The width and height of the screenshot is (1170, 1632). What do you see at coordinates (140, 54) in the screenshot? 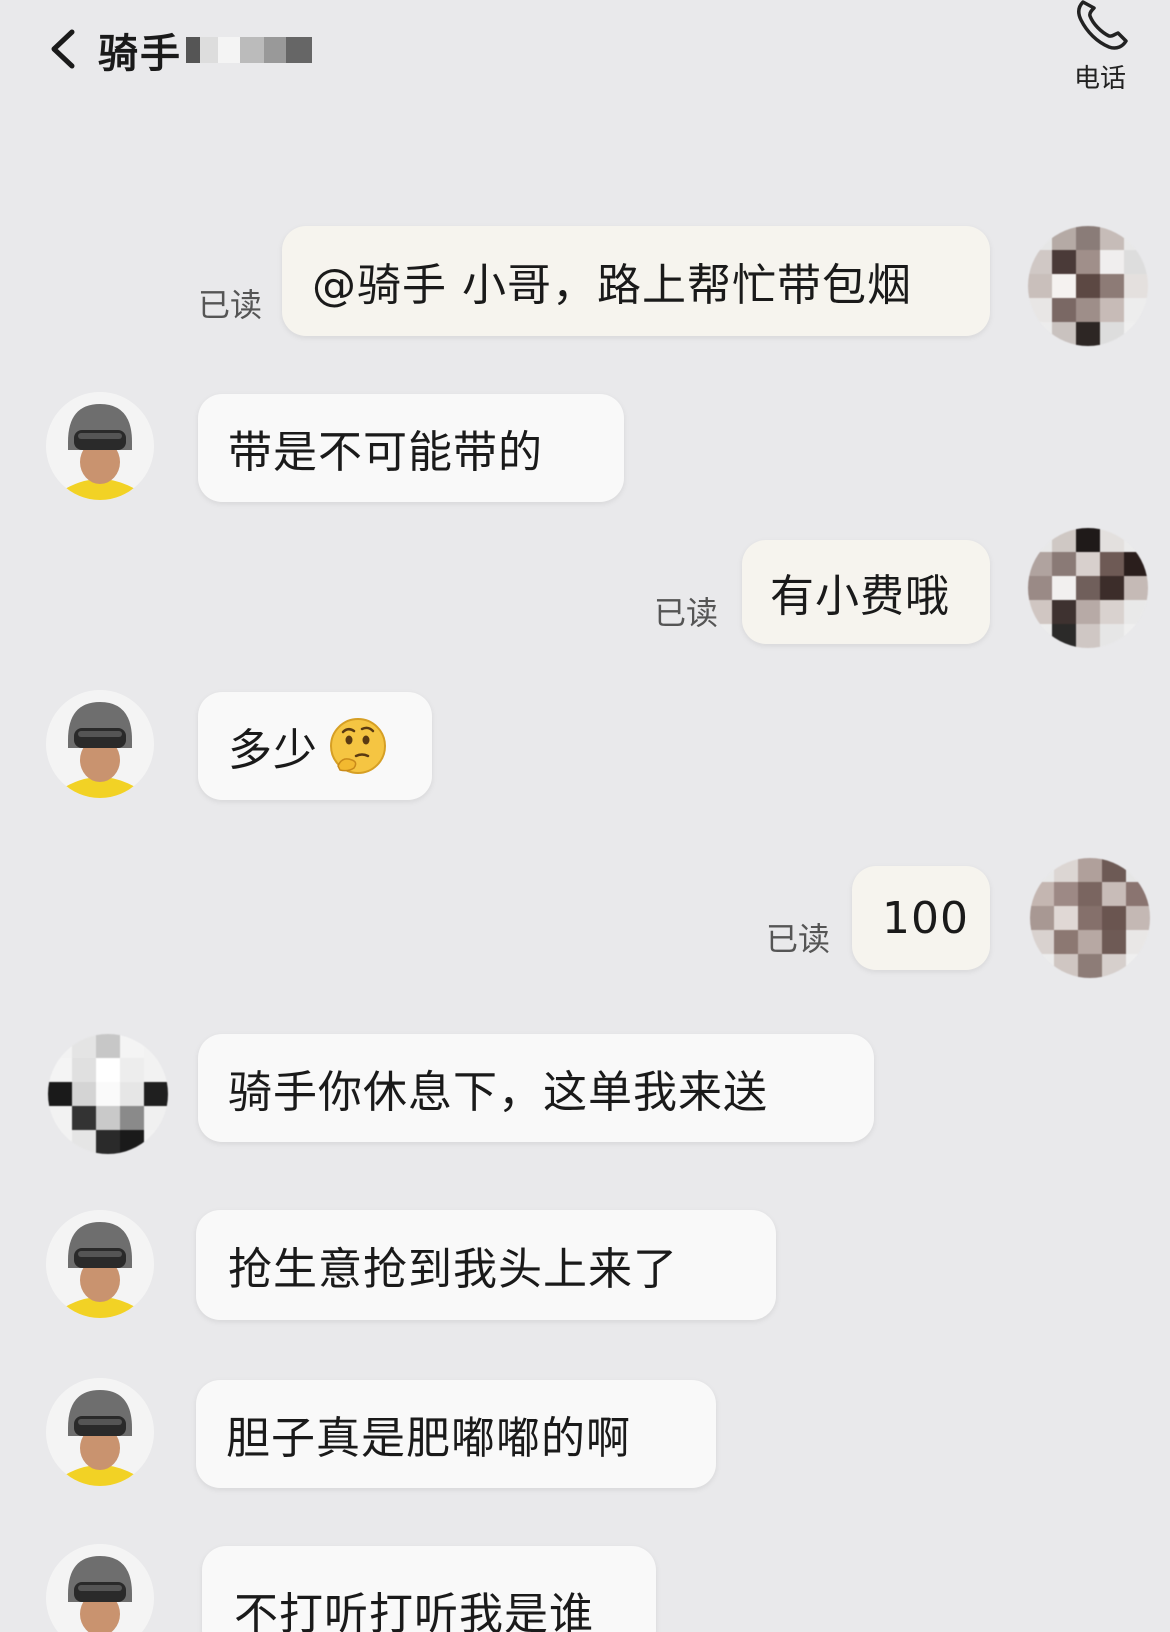
I see `chat-title: 骑手` at bounding box center [140, 54].